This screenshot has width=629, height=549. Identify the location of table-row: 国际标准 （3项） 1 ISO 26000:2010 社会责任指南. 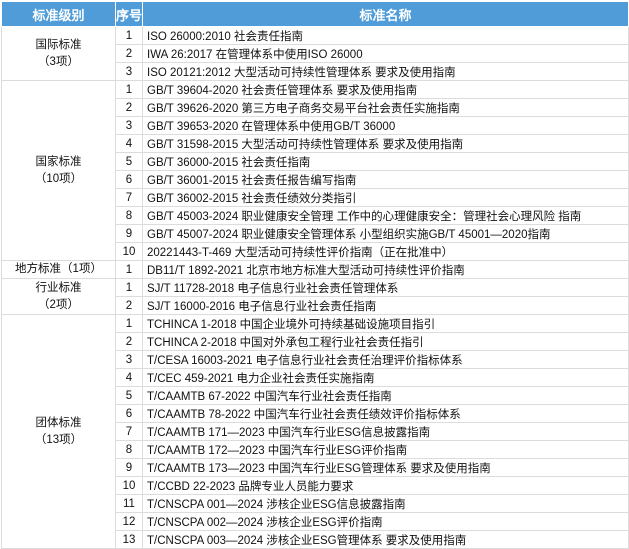
(315, 53).